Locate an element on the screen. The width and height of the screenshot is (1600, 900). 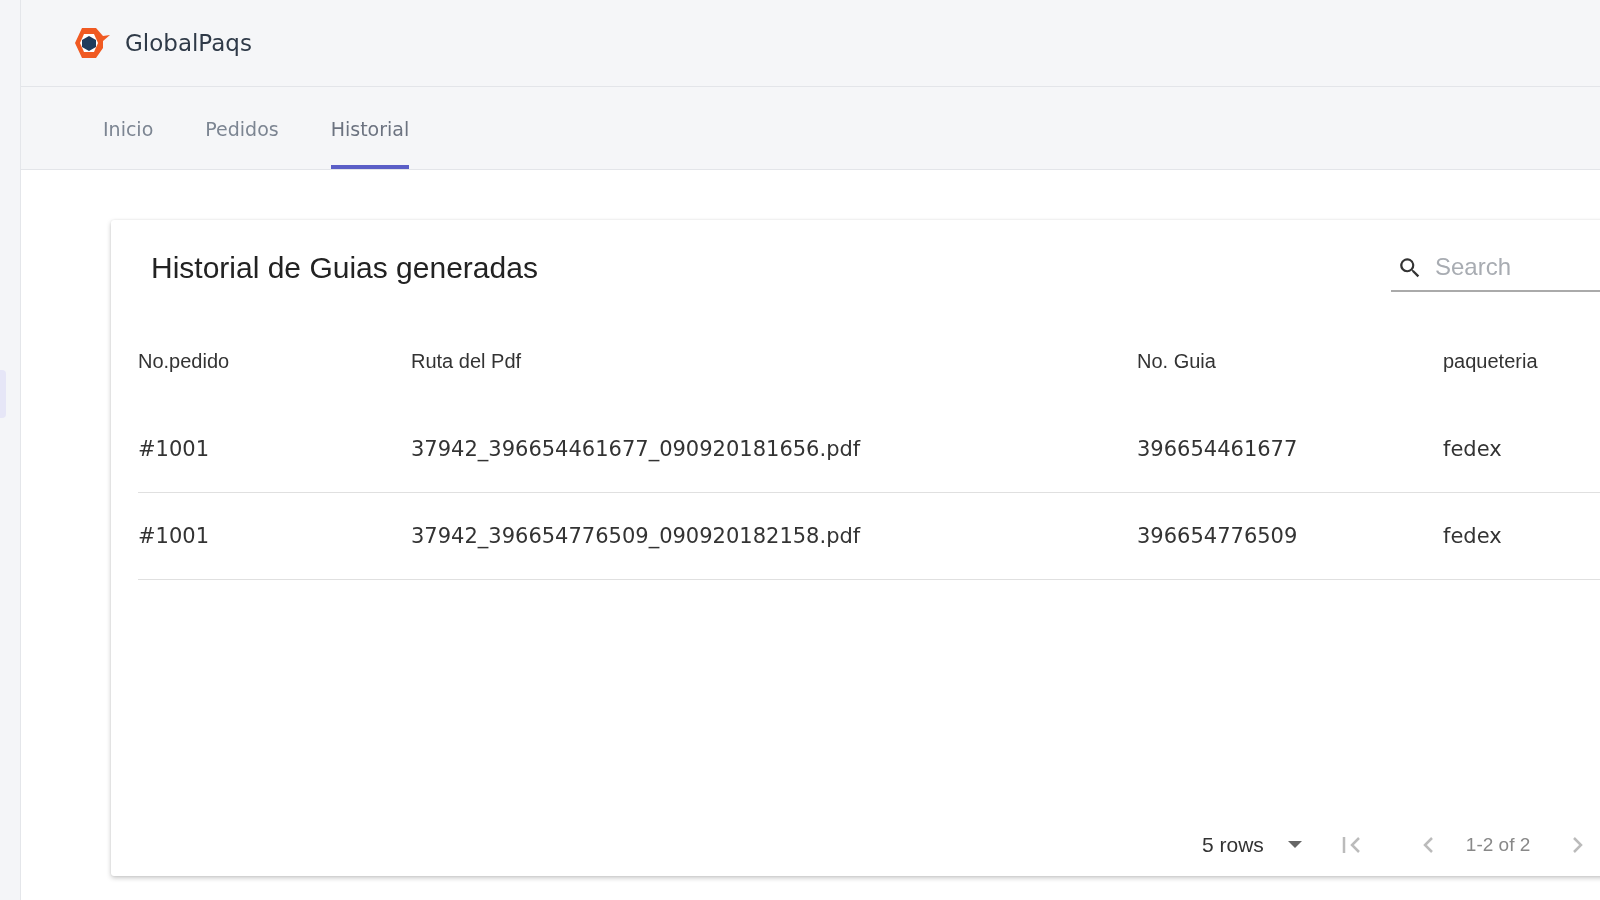
nav-tab: Inicio is located at coordinates (128, 128).